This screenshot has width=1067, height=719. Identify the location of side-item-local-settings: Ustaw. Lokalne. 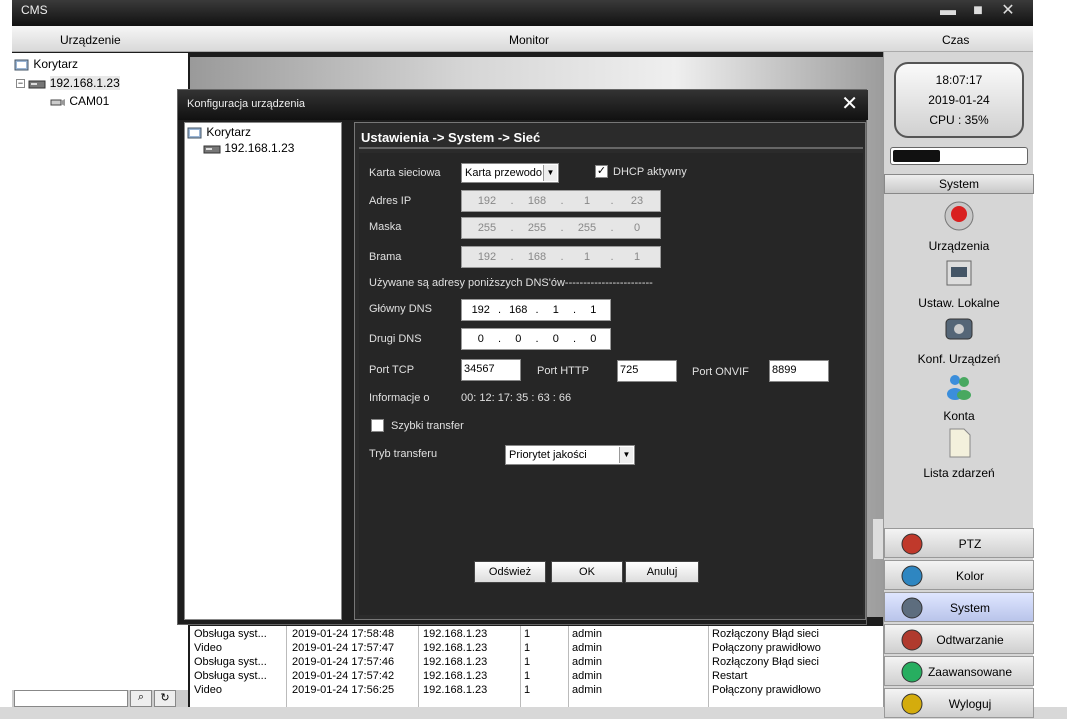
(959, 283).